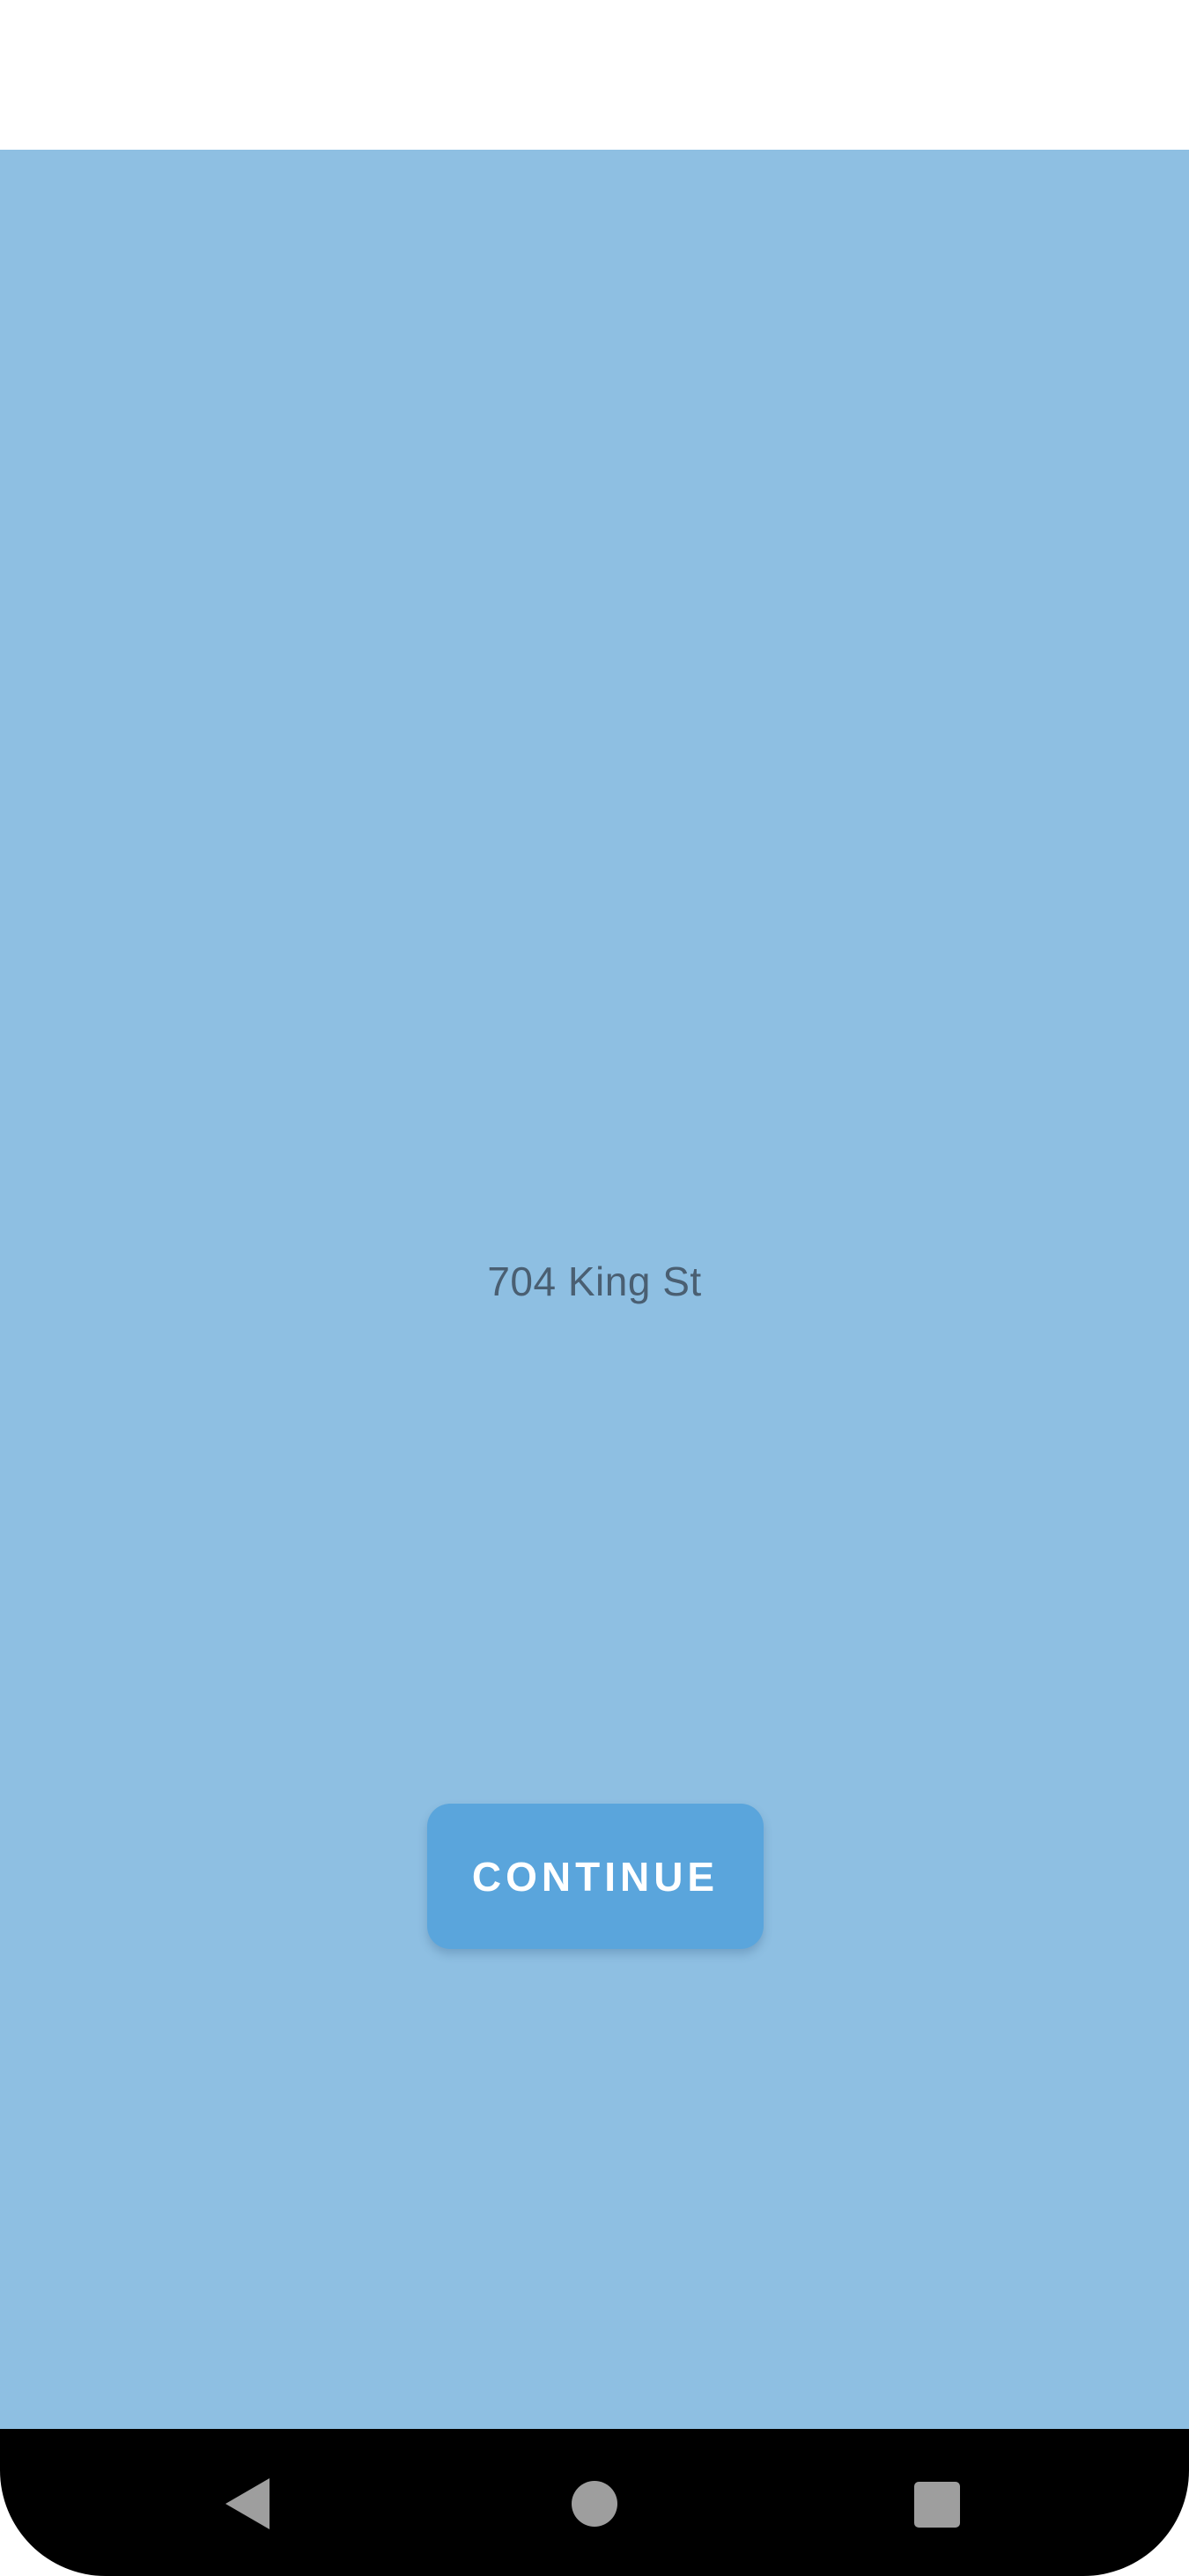 This screenshot has height=2576, width=1189. What do you see at coordinates (937, 2505) in the screenshot?
I see `recents-icon` at bounding box center [937, 2505].